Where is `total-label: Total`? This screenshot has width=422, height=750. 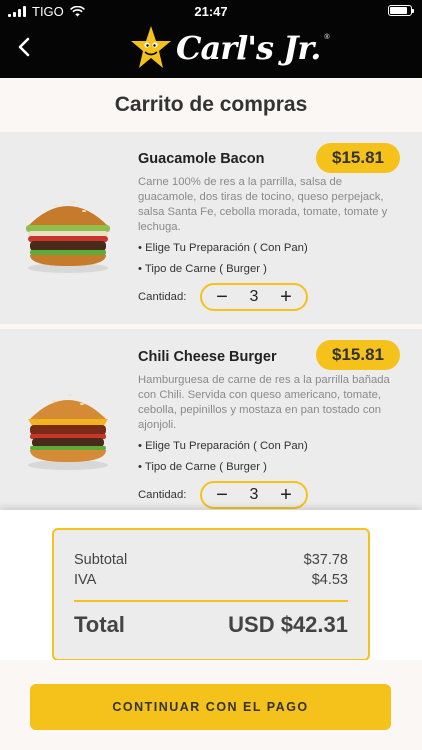
total-label: Total is located at coordinates (99, 624).